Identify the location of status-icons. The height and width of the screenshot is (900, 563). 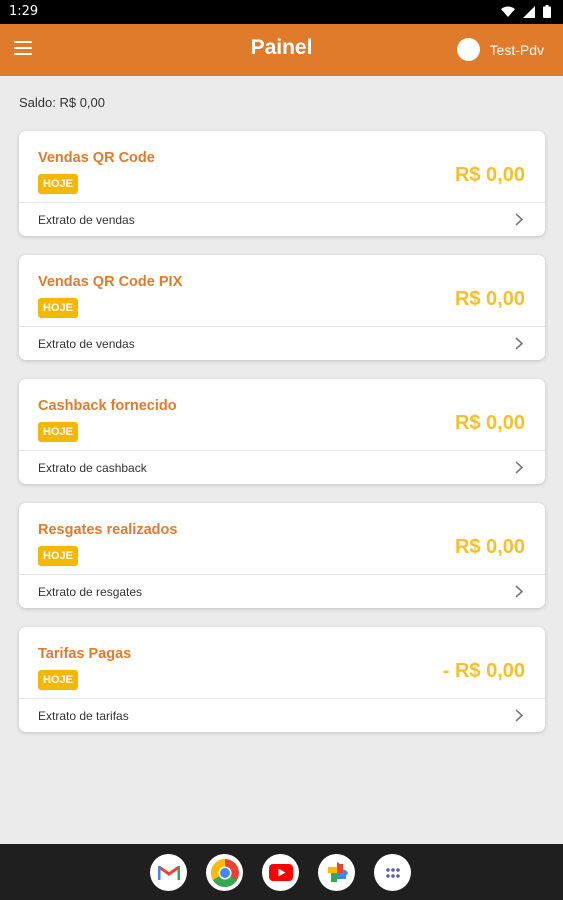
(526, 11).